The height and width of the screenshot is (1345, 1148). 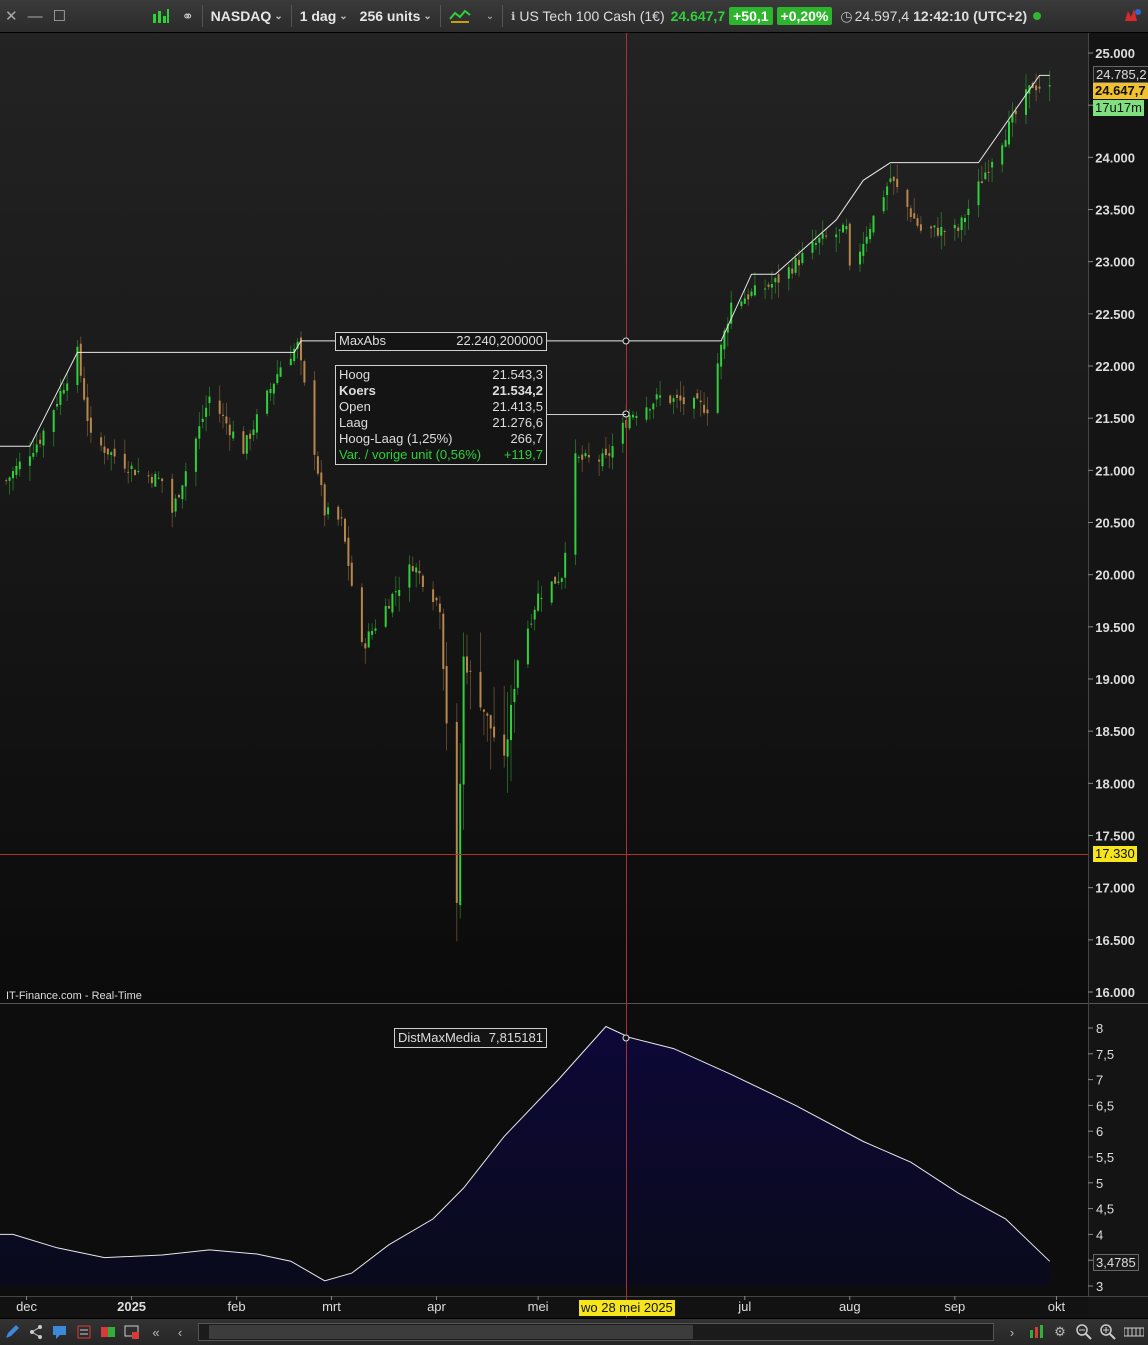 What do you see at coordinates (35, 16) in the screenshot?
I see `minimize-icon: —` at bounding box center [35, 16].